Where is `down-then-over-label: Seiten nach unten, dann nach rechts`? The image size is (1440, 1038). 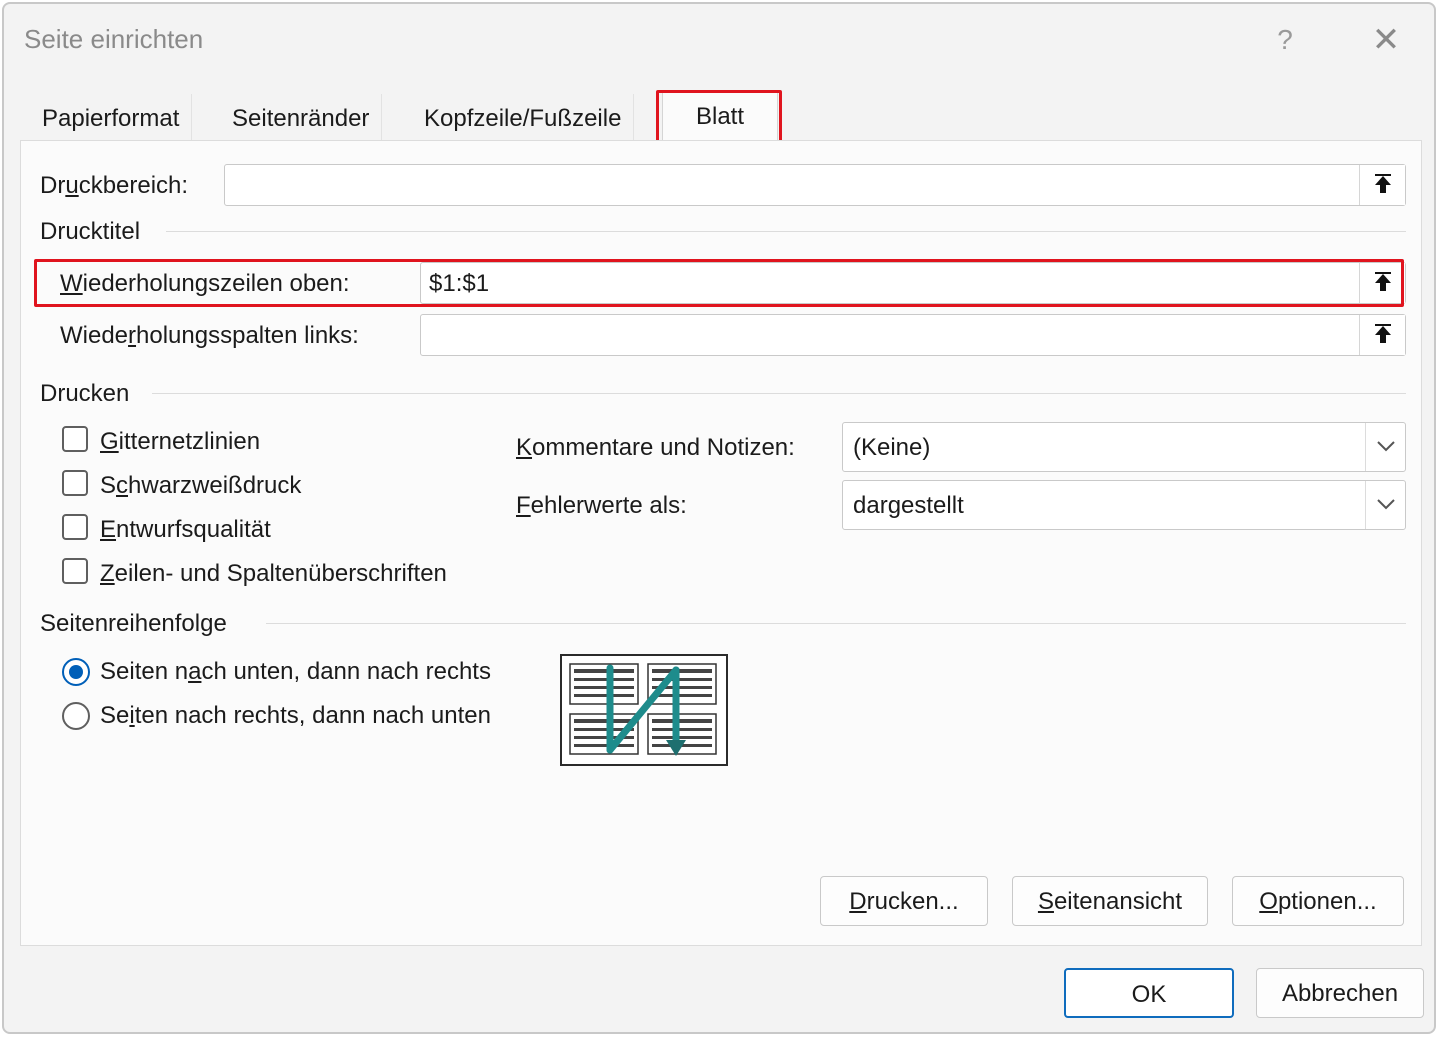
down-then-over-label: Seiten nach unten, dann nach rechts is located at coordinates (295, 671).